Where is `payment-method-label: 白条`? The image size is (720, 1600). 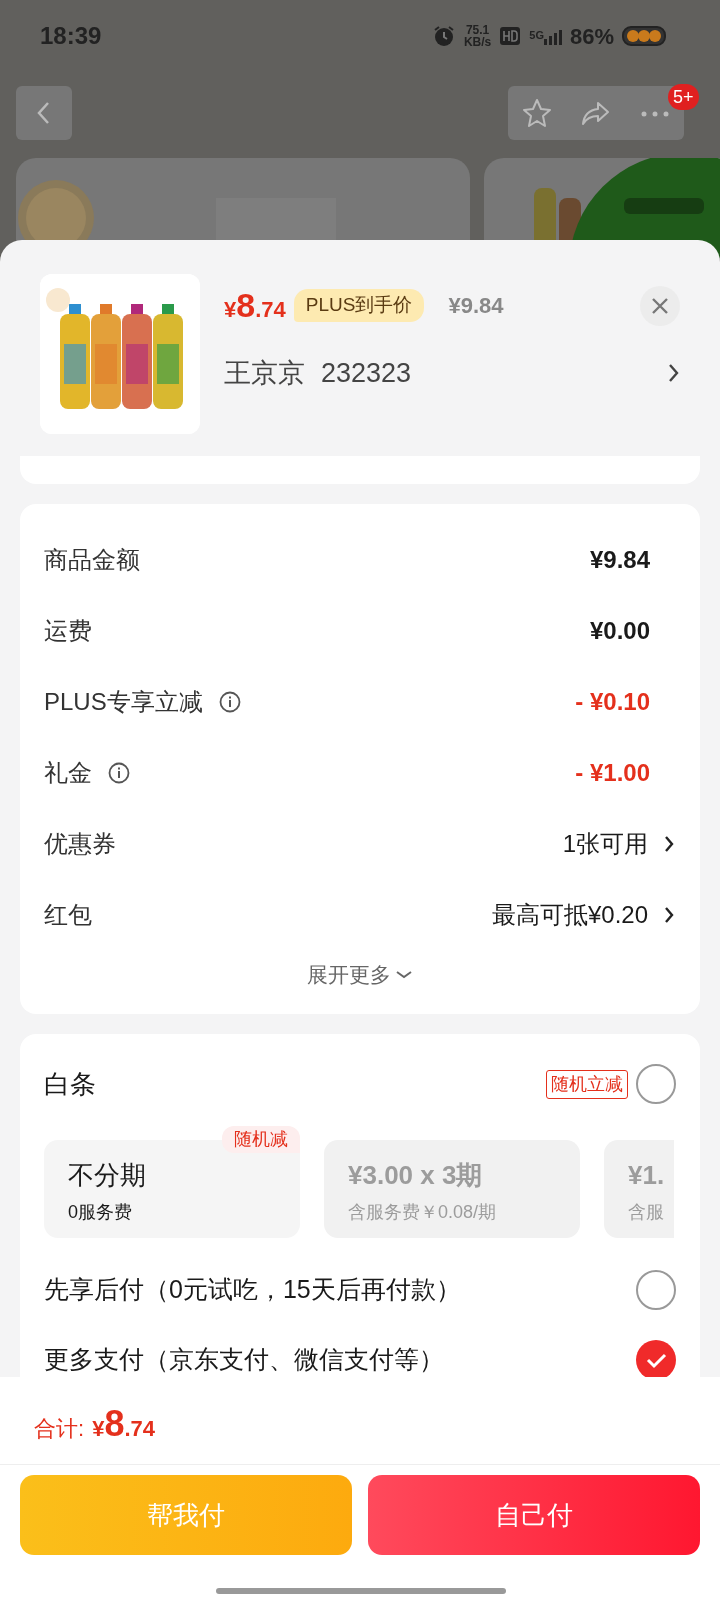 payment-method-label: 白条 is located at coordinates (70, 1084).